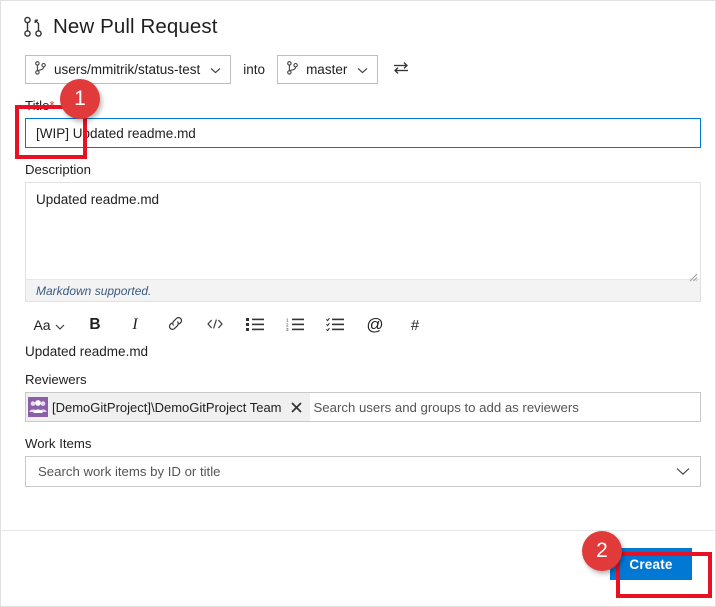 The image size is (716, 607). Describe the element at coordinates (504, 407) in the screenshot. I see `reviewers-search-input` at that location.